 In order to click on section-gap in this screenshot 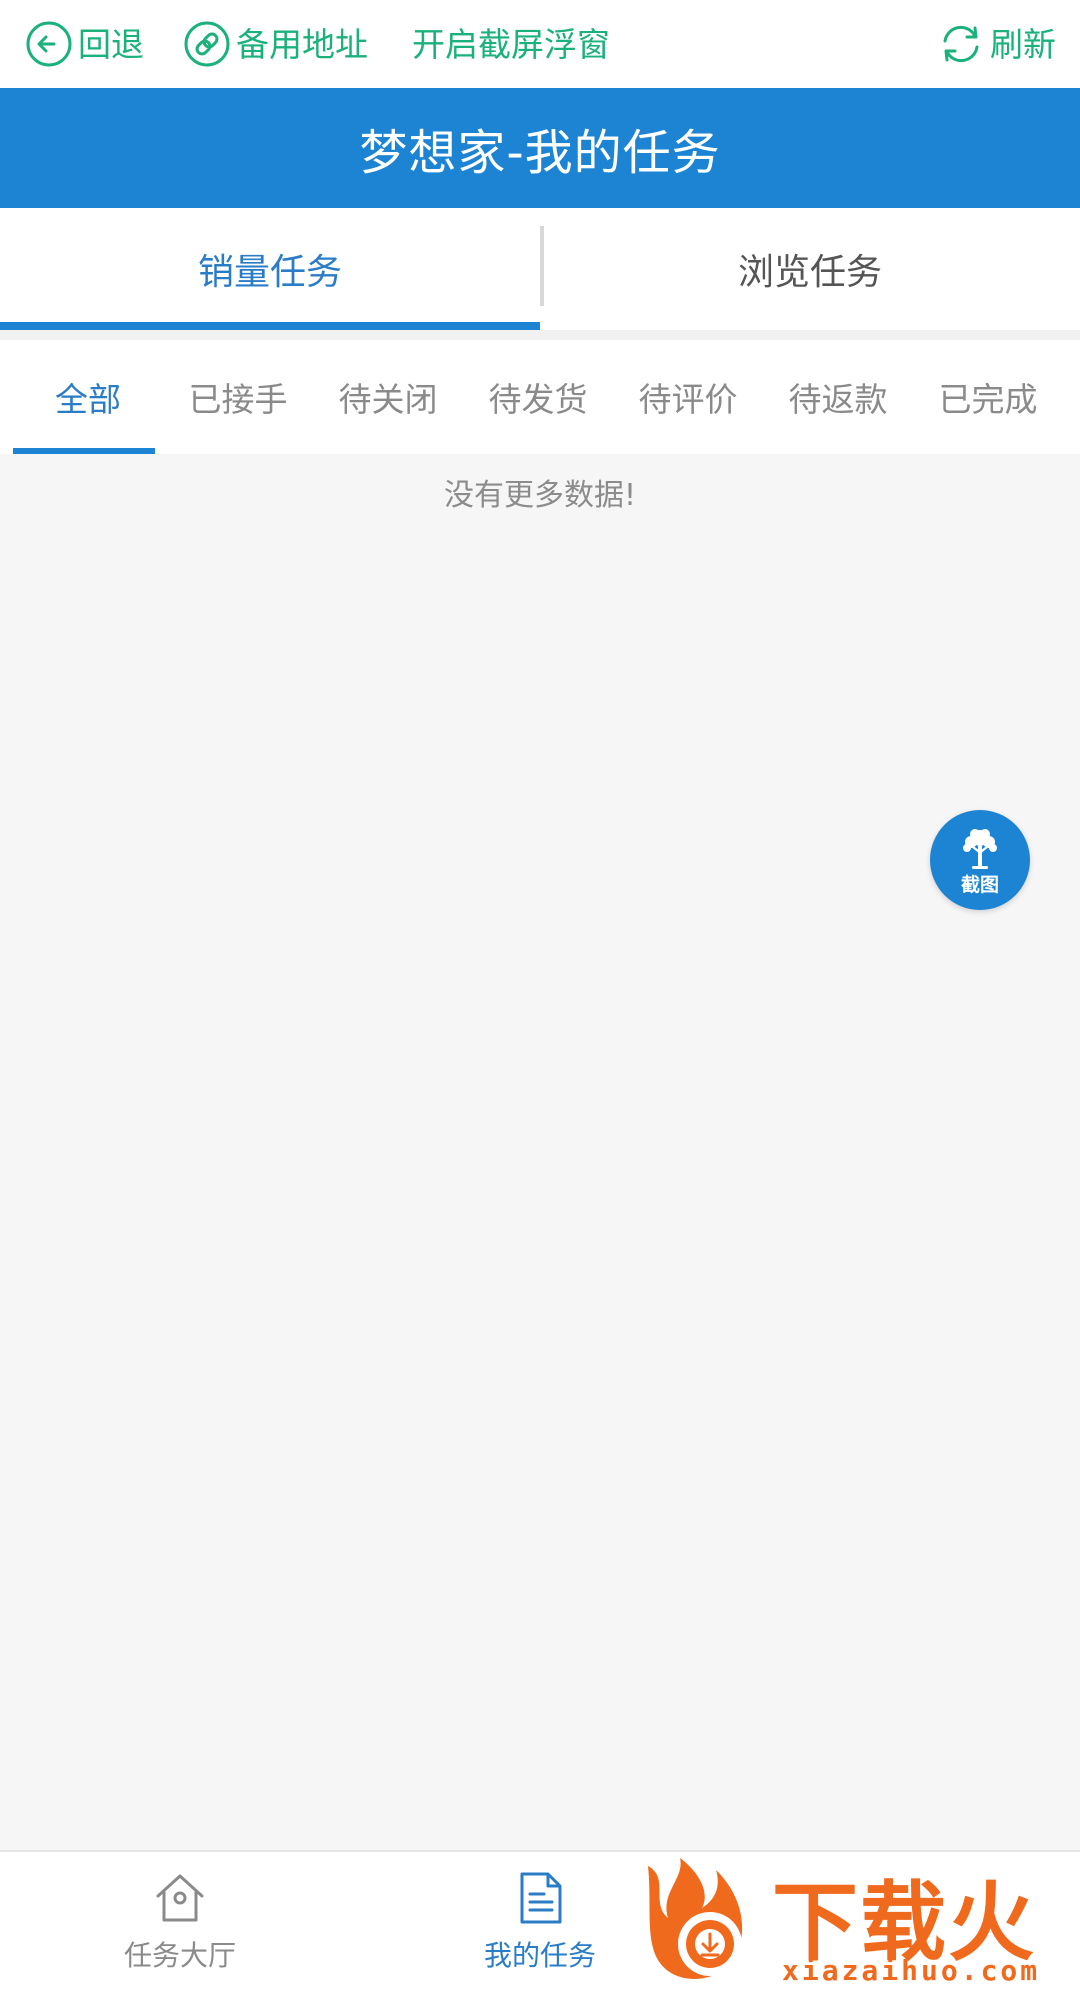, I will do `click(540, 335)`.